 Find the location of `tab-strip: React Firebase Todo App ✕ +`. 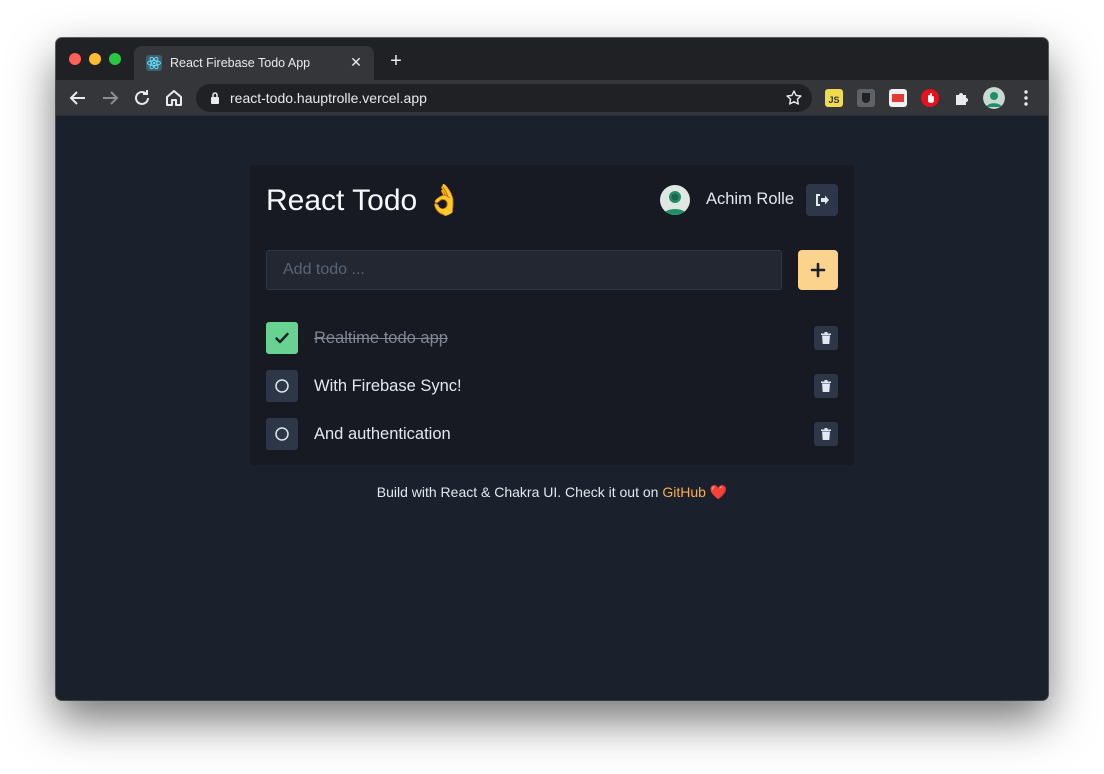

tab-strip: React Firebase Todo App ✕ + is located at coordinates (552, 59).